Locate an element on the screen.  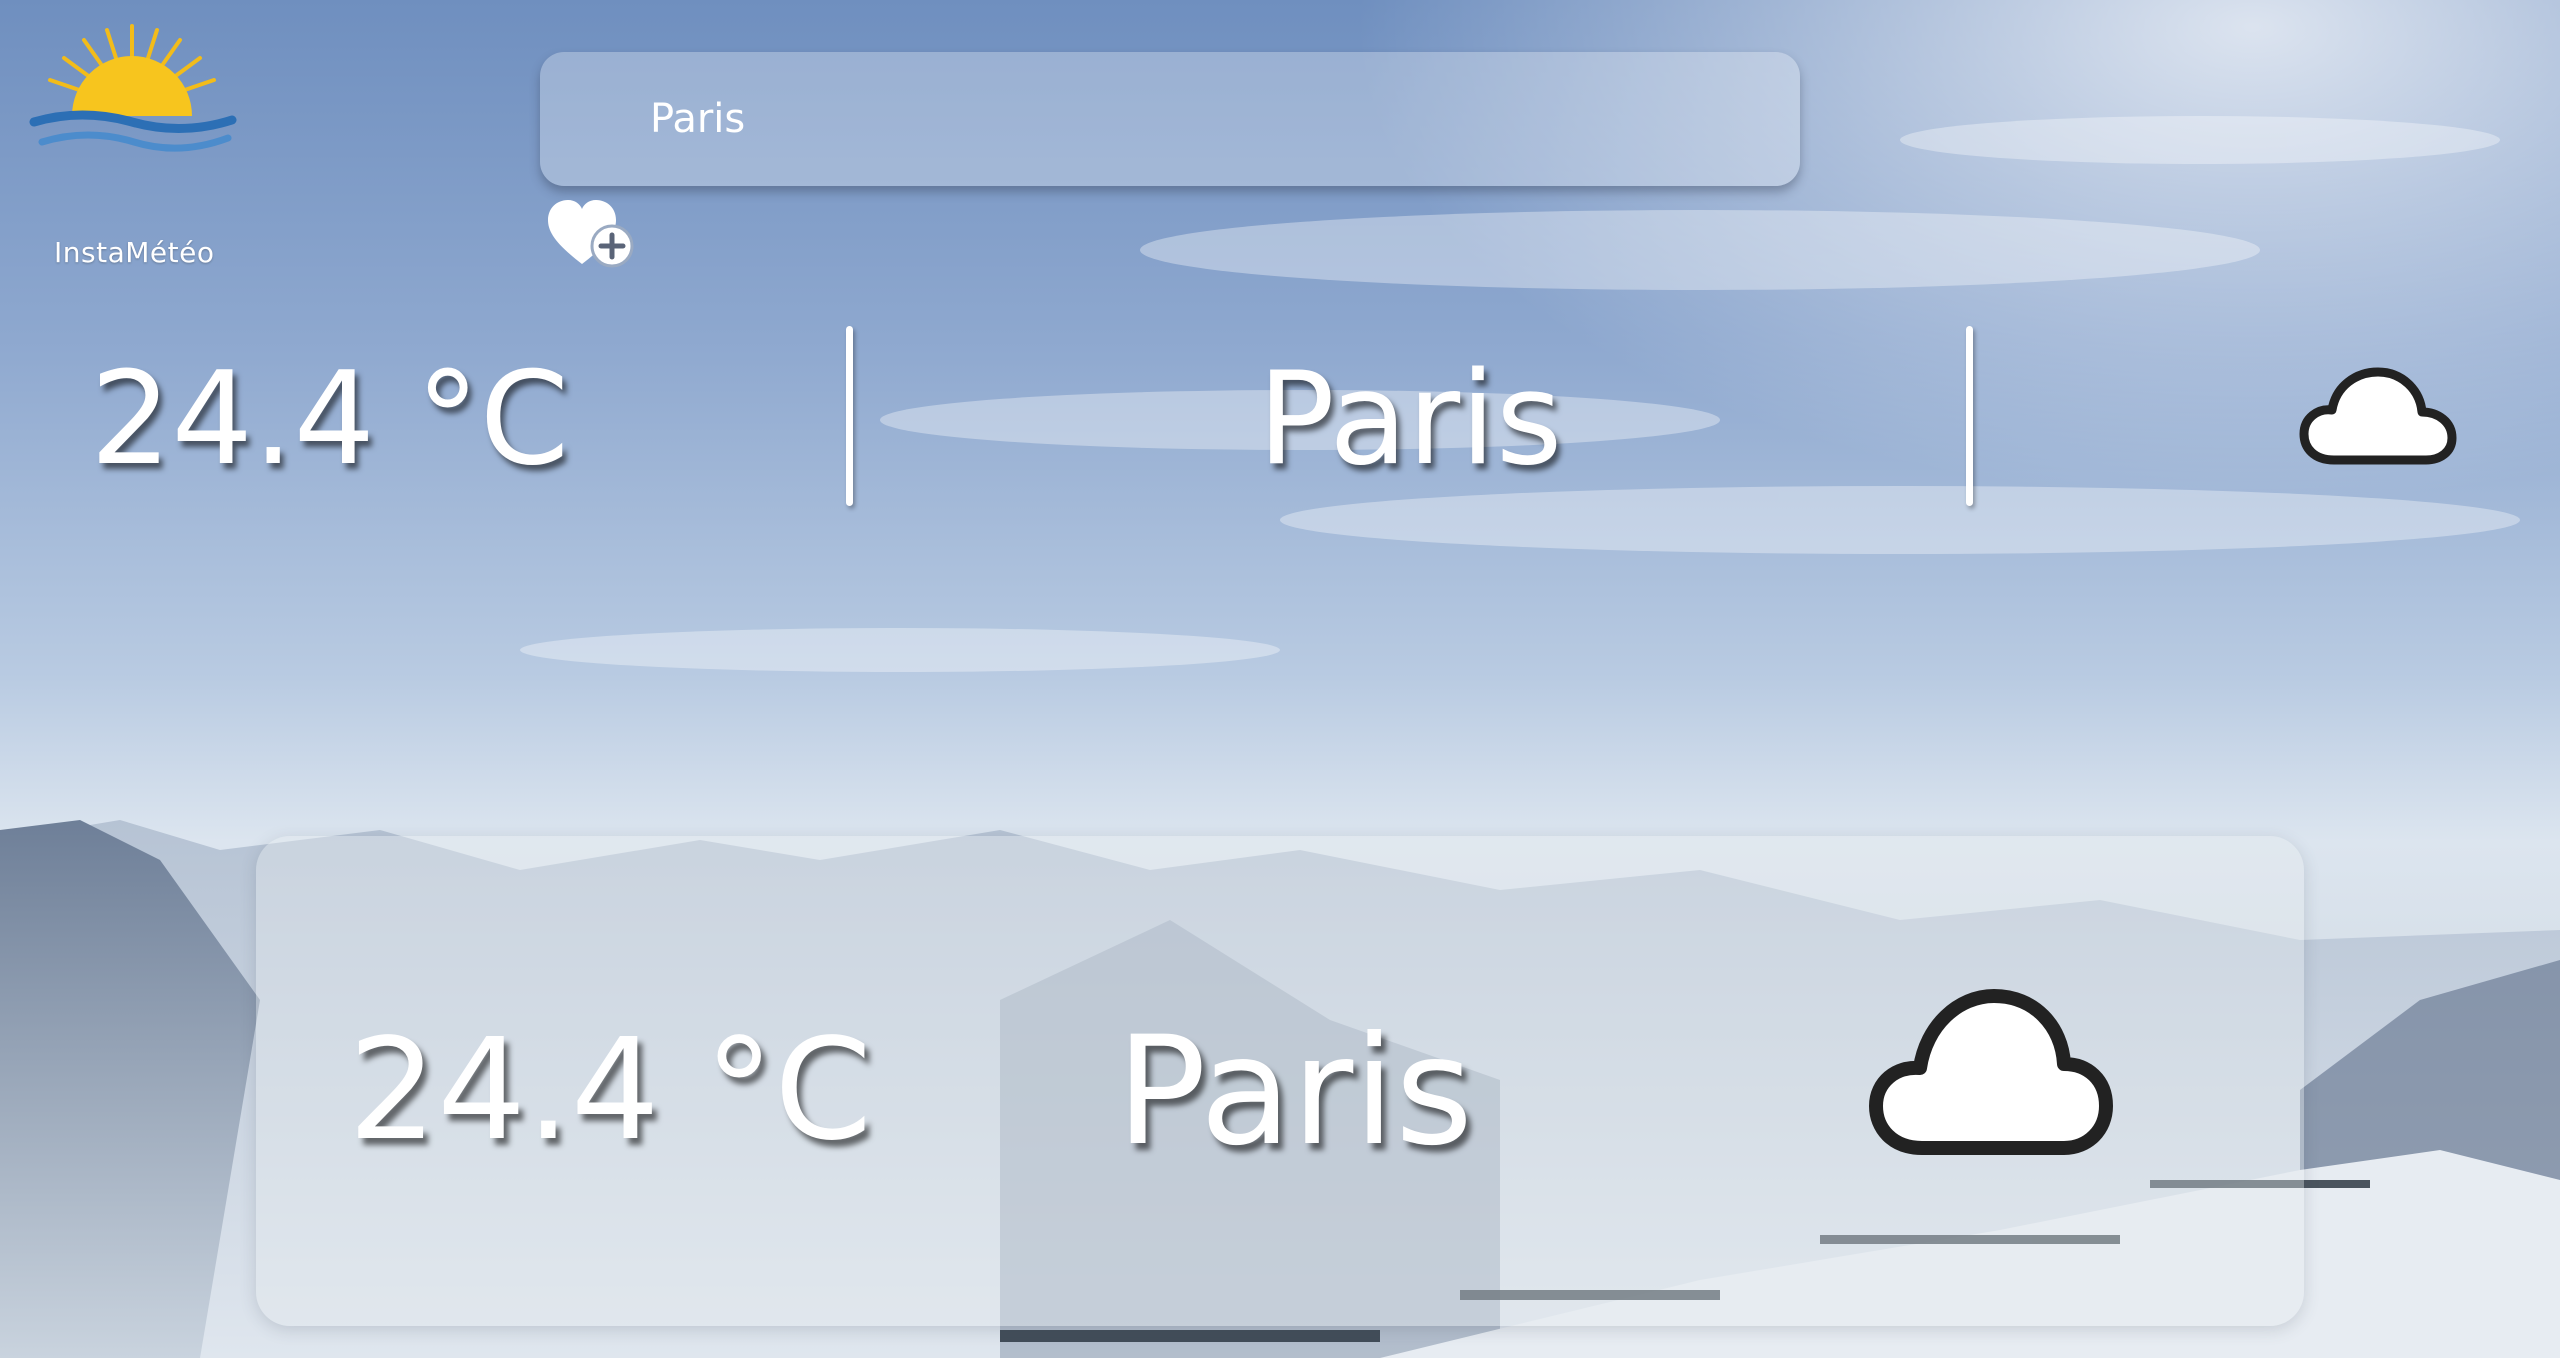
current-temperature: 24.4 °C is located at coordinates (330, 419).